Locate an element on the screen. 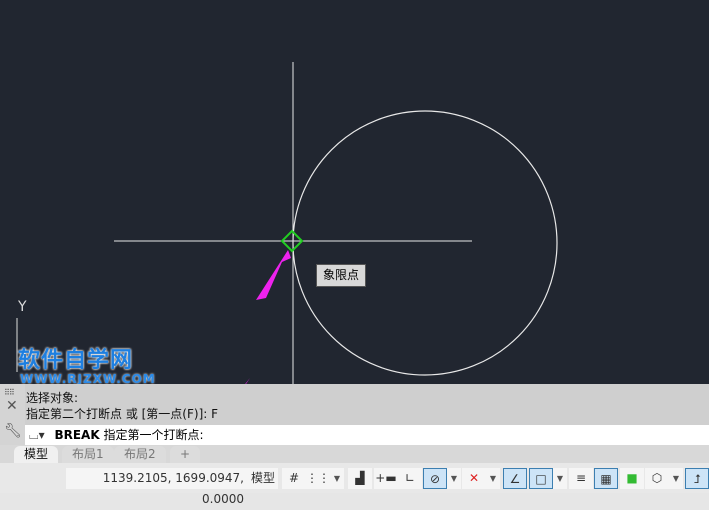 Image resolution: width=709 pixels, height=510 pixels. object-snap-icon: □ is located at coordinates (541, 478).